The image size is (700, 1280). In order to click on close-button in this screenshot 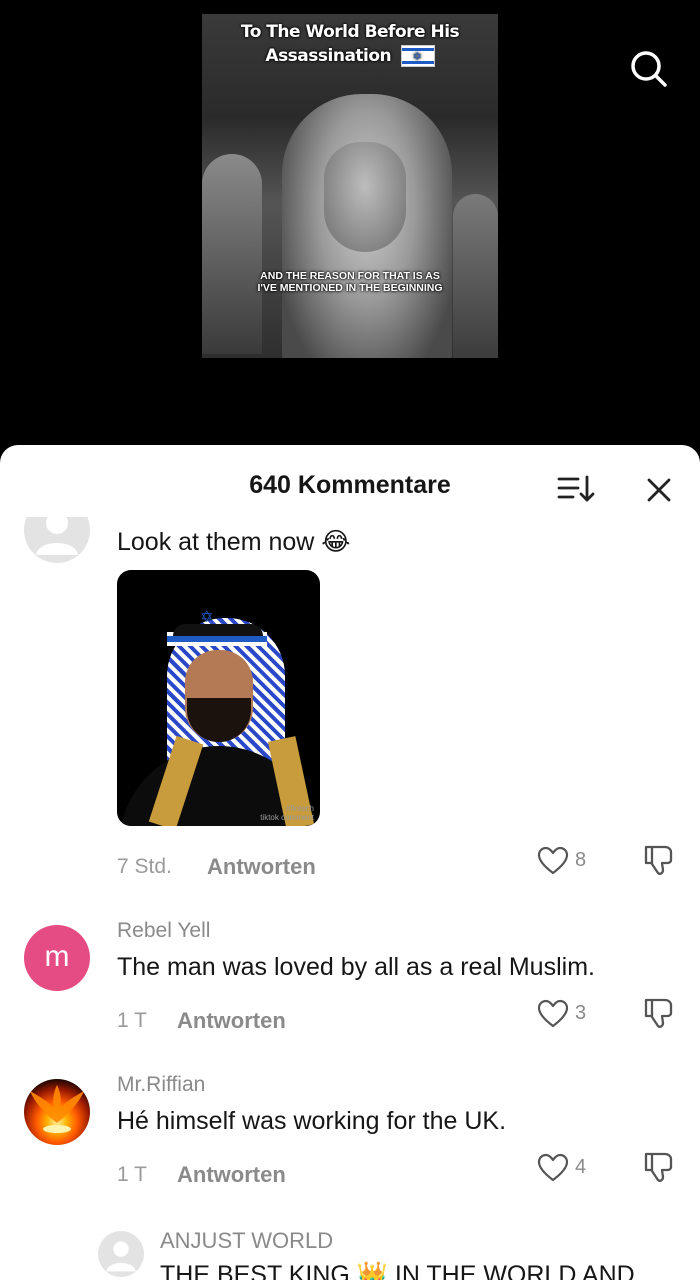, I will do `click(659, 490)`.